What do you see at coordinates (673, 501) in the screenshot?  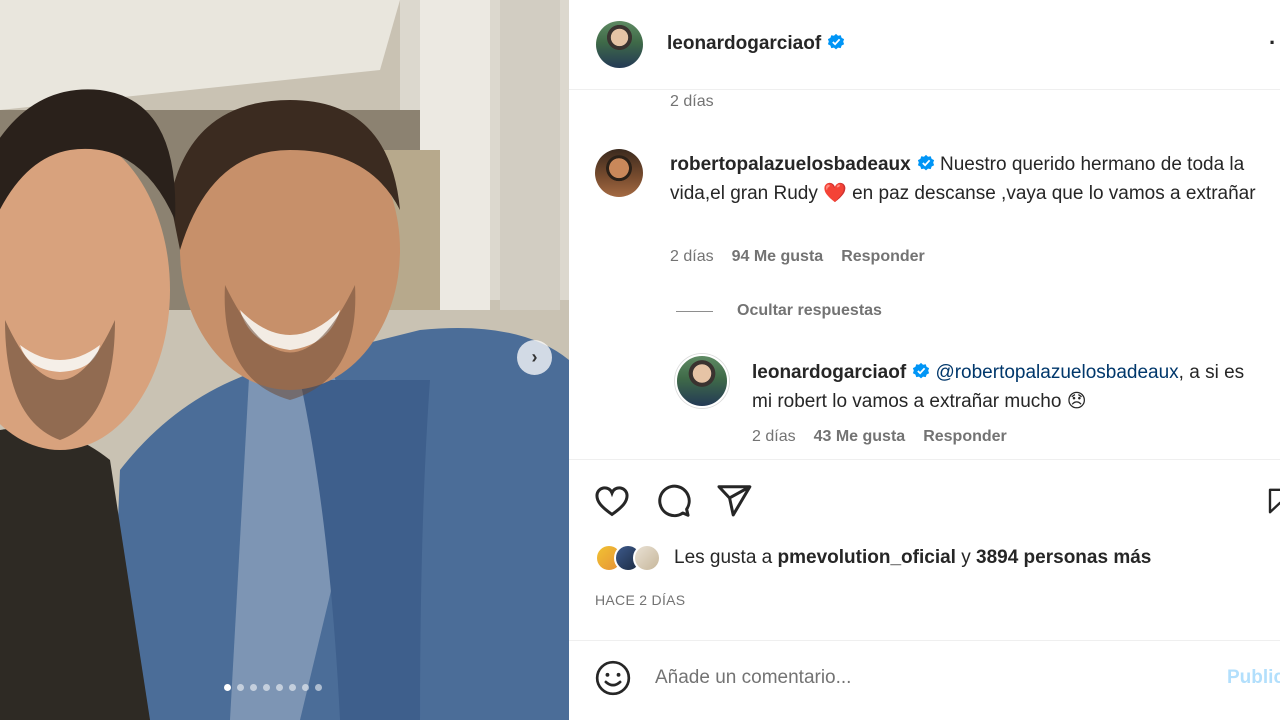 I see `comment-icon` at bounding box center [673, 501].